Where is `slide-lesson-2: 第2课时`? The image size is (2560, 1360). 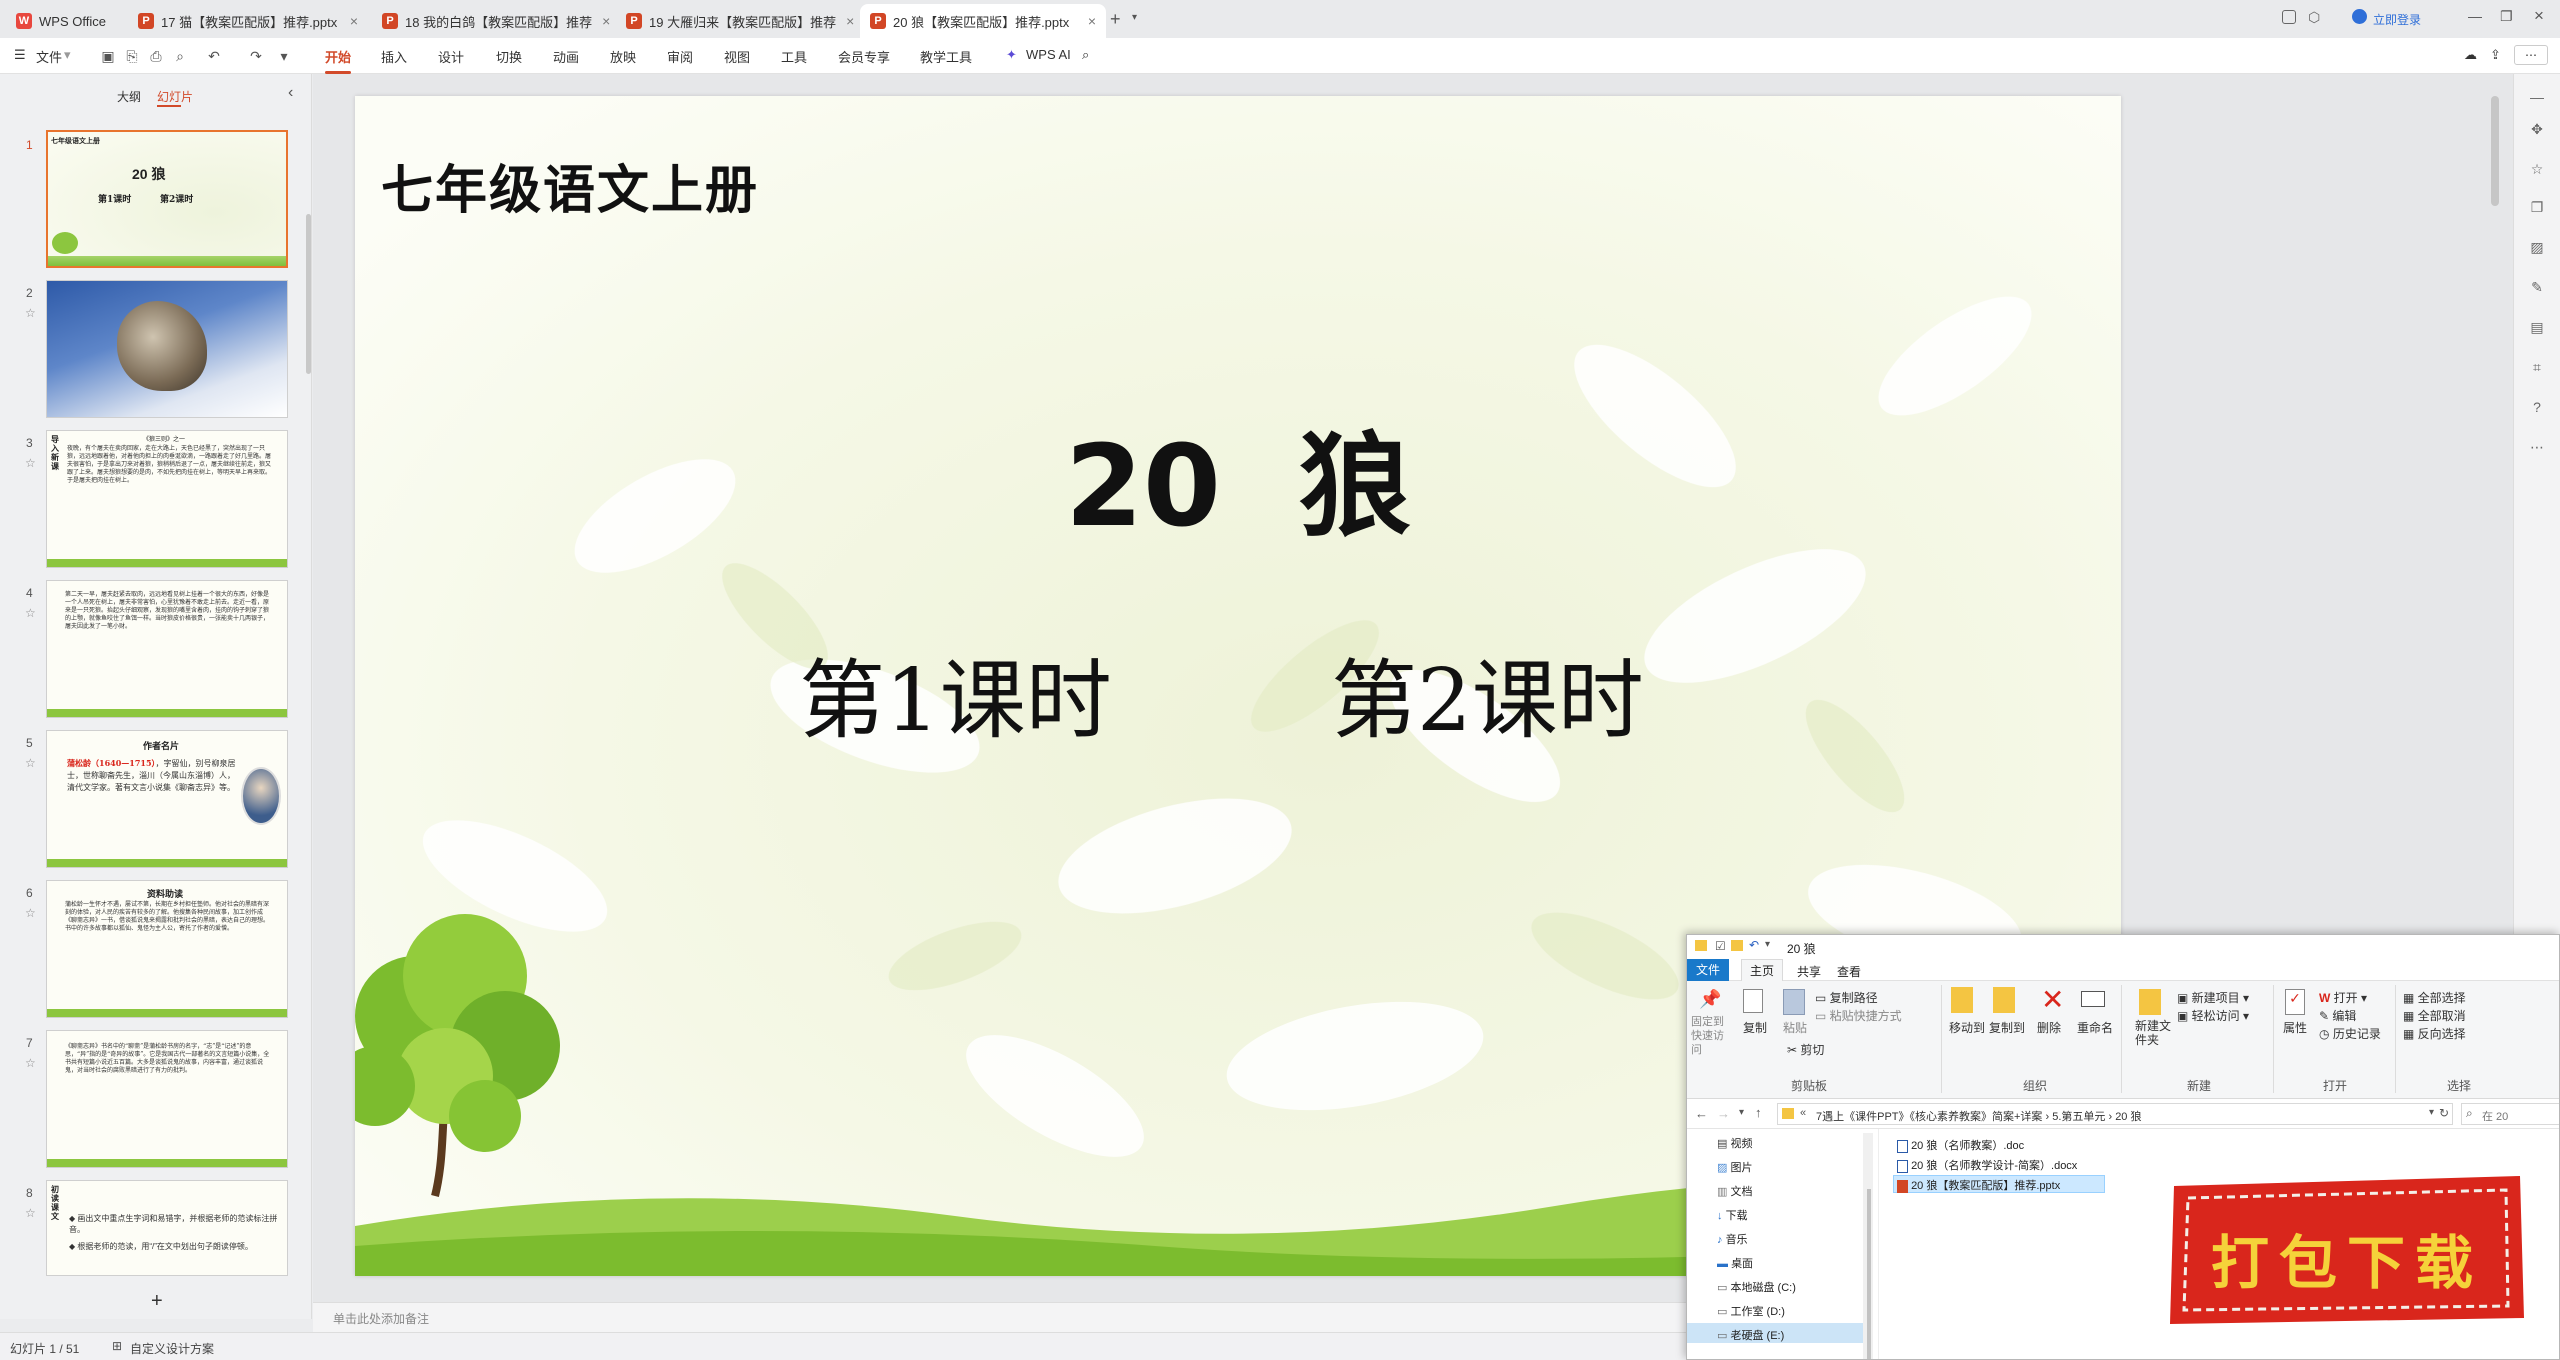
slide-lesson-2: 第2课时 is located at coordinates (1487, 692).